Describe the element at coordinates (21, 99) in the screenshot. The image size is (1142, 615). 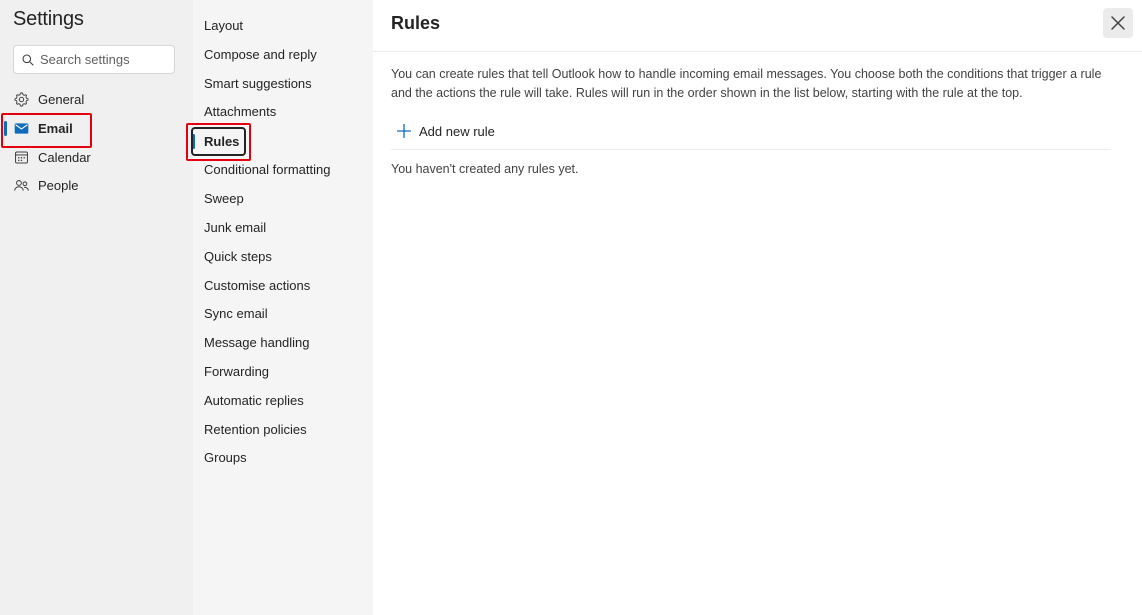
I see `gear-icon` at that location.